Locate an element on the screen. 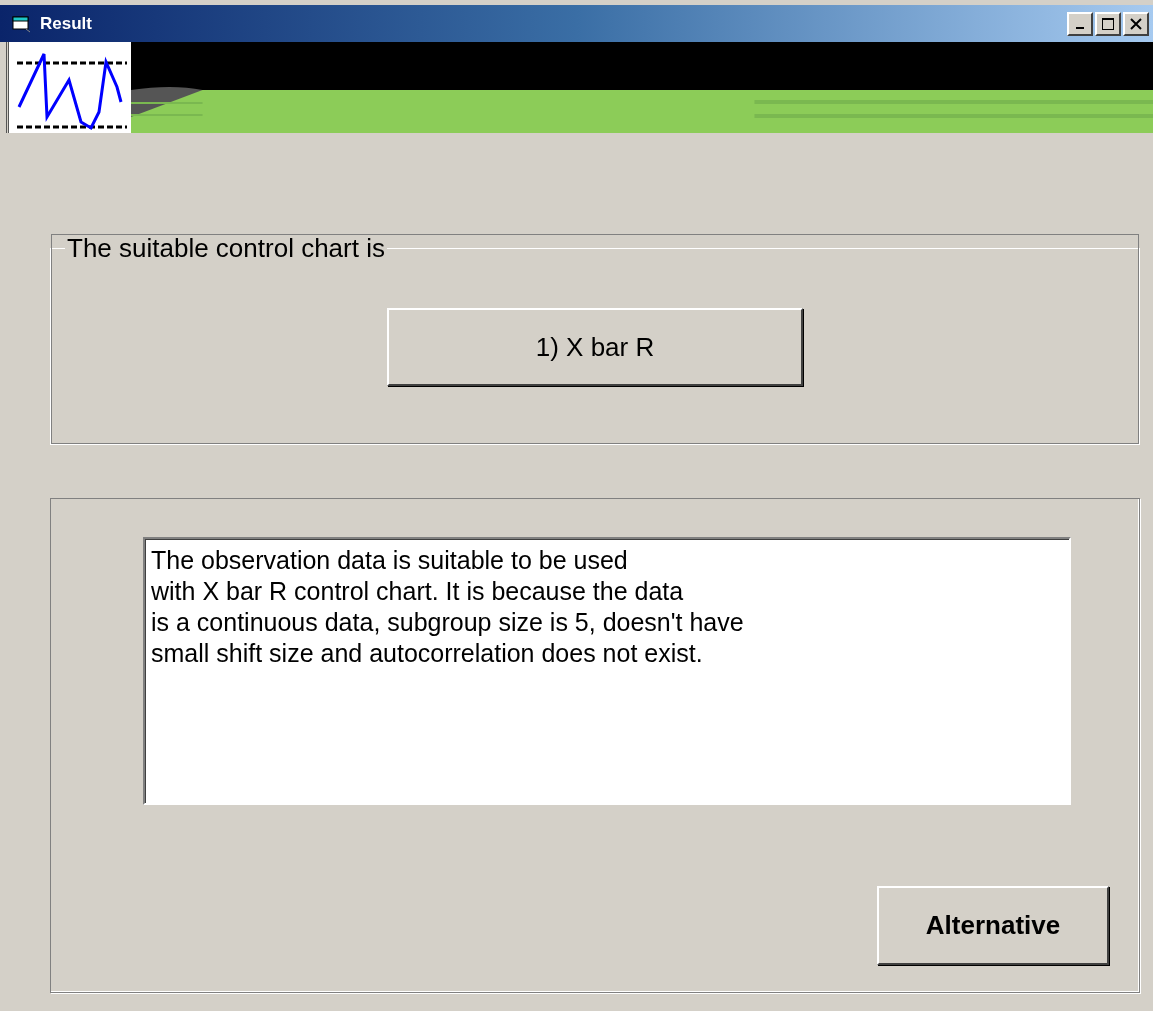 This screenshot has height=1011, width=1153. minimize-button is located at coordinates (1080, 23).